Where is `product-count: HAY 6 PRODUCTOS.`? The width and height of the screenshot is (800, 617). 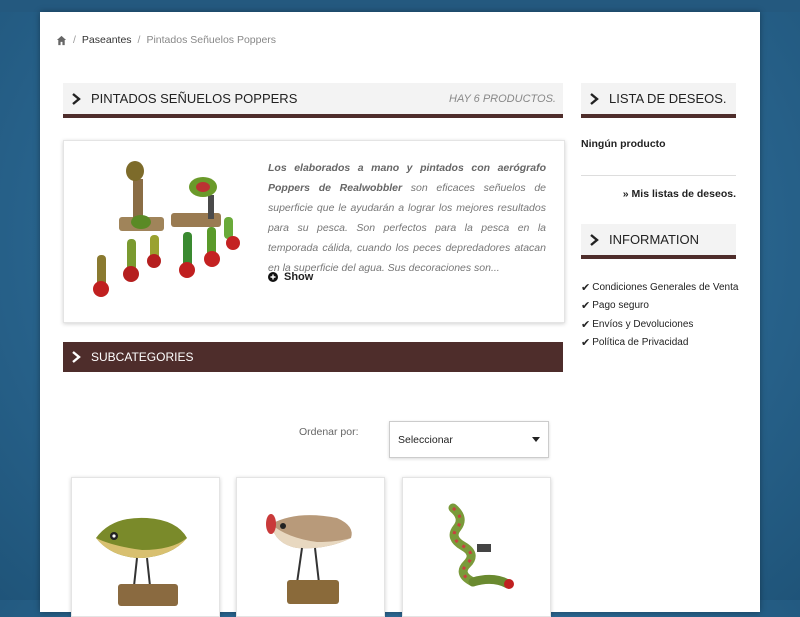
product-count: HAY 6 PRODUCTOS. is located at coordinates (502, 98).